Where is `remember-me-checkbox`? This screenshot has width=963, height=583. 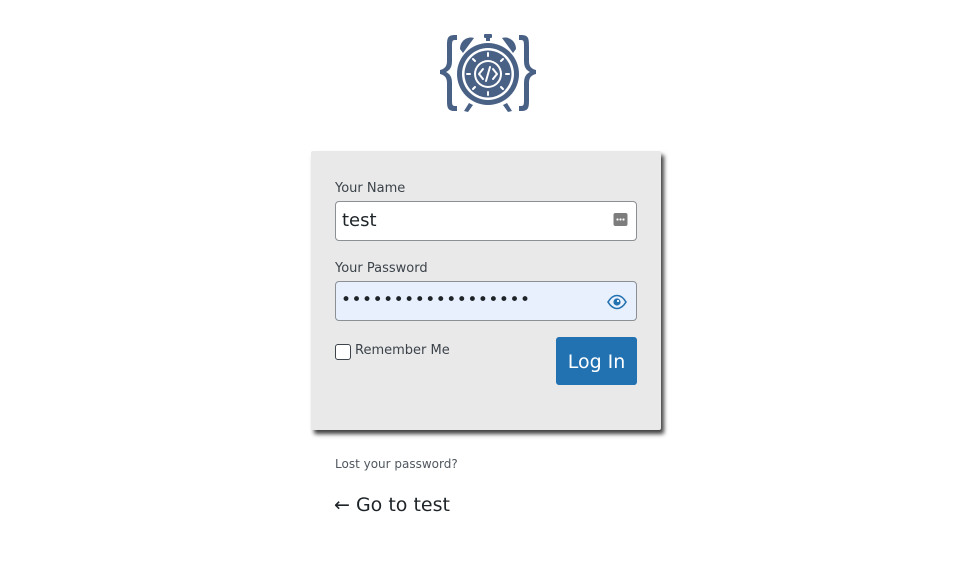 remember-me-checkbox is located at coordinates (343, 352).